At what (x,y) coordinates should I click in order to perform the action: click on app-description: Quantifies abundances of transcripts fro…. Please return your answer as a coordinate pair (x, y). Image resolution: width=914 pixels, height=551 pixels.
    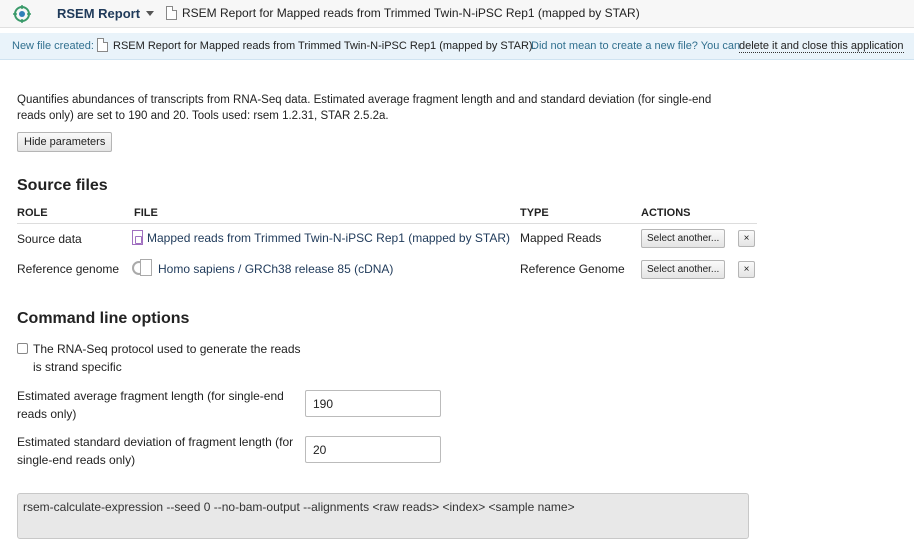
    Looking at the image, I should click on (364, 108).